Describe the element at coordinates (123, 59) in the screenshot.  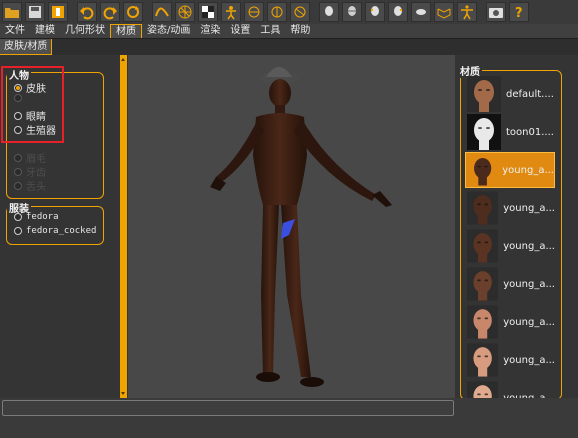
I see `scroll-up-icon` at that location.